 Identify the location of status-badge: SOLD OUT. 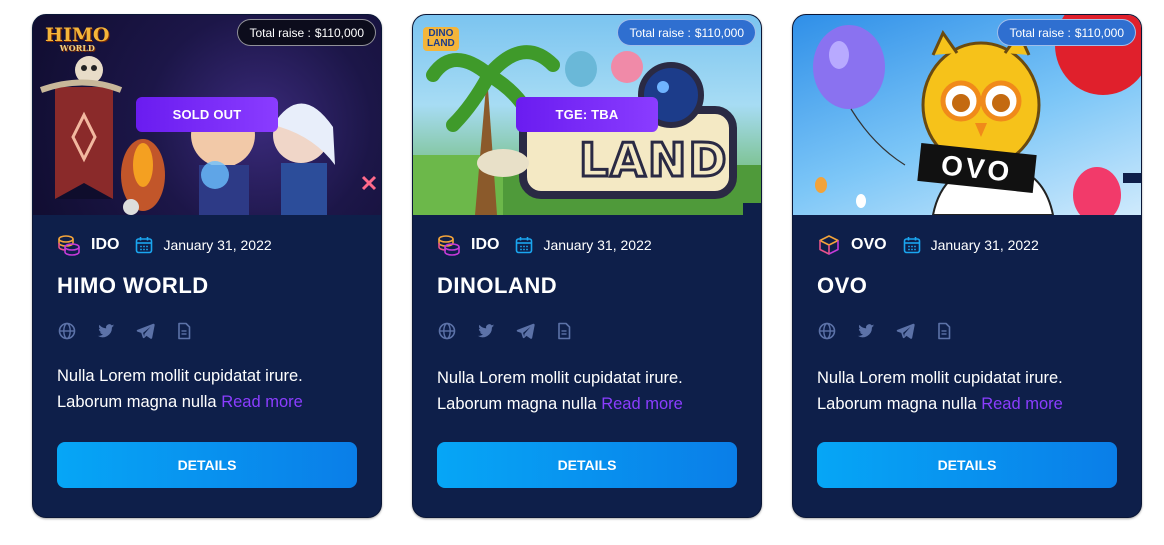
(207, 114).